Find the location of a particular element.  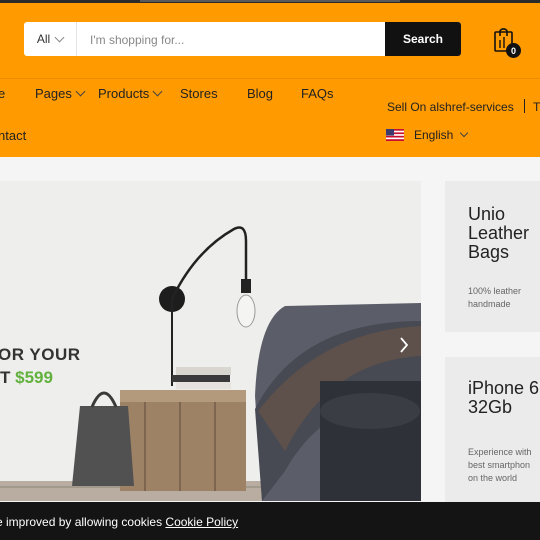

cart-button: 0 is located at coordinates (506, 42).